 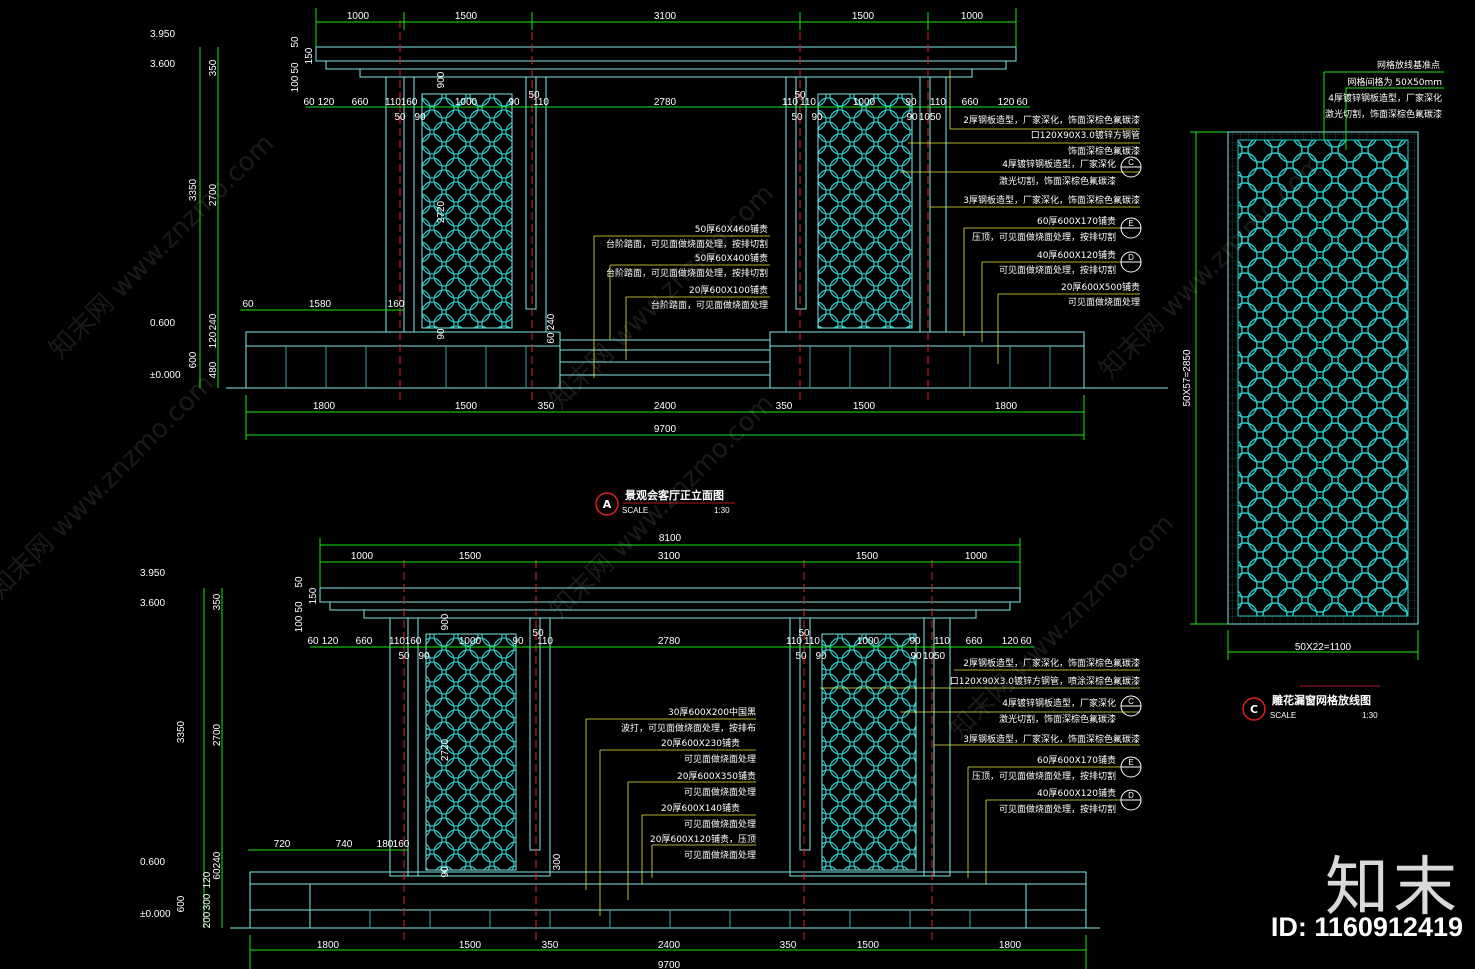 I want to click on dim-a-top-2: 3100, so click(x=665, y=16).